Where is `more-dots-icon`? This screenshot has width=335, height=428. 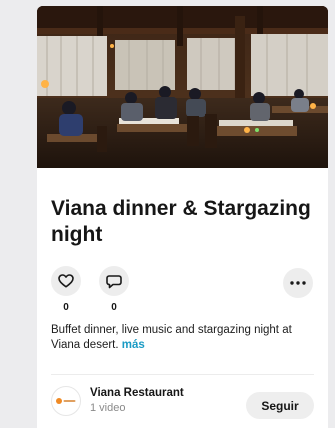
more-dots-icon is located at coordinates (298, 283).